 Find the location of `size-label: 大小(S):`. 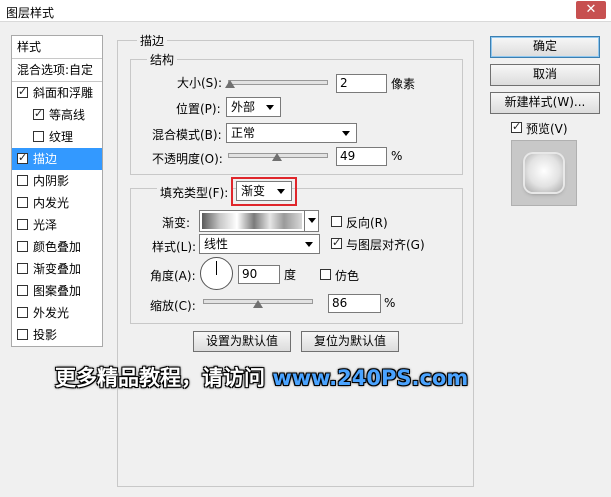

size-label: 大小(S): is located at coordinates (200, 83).